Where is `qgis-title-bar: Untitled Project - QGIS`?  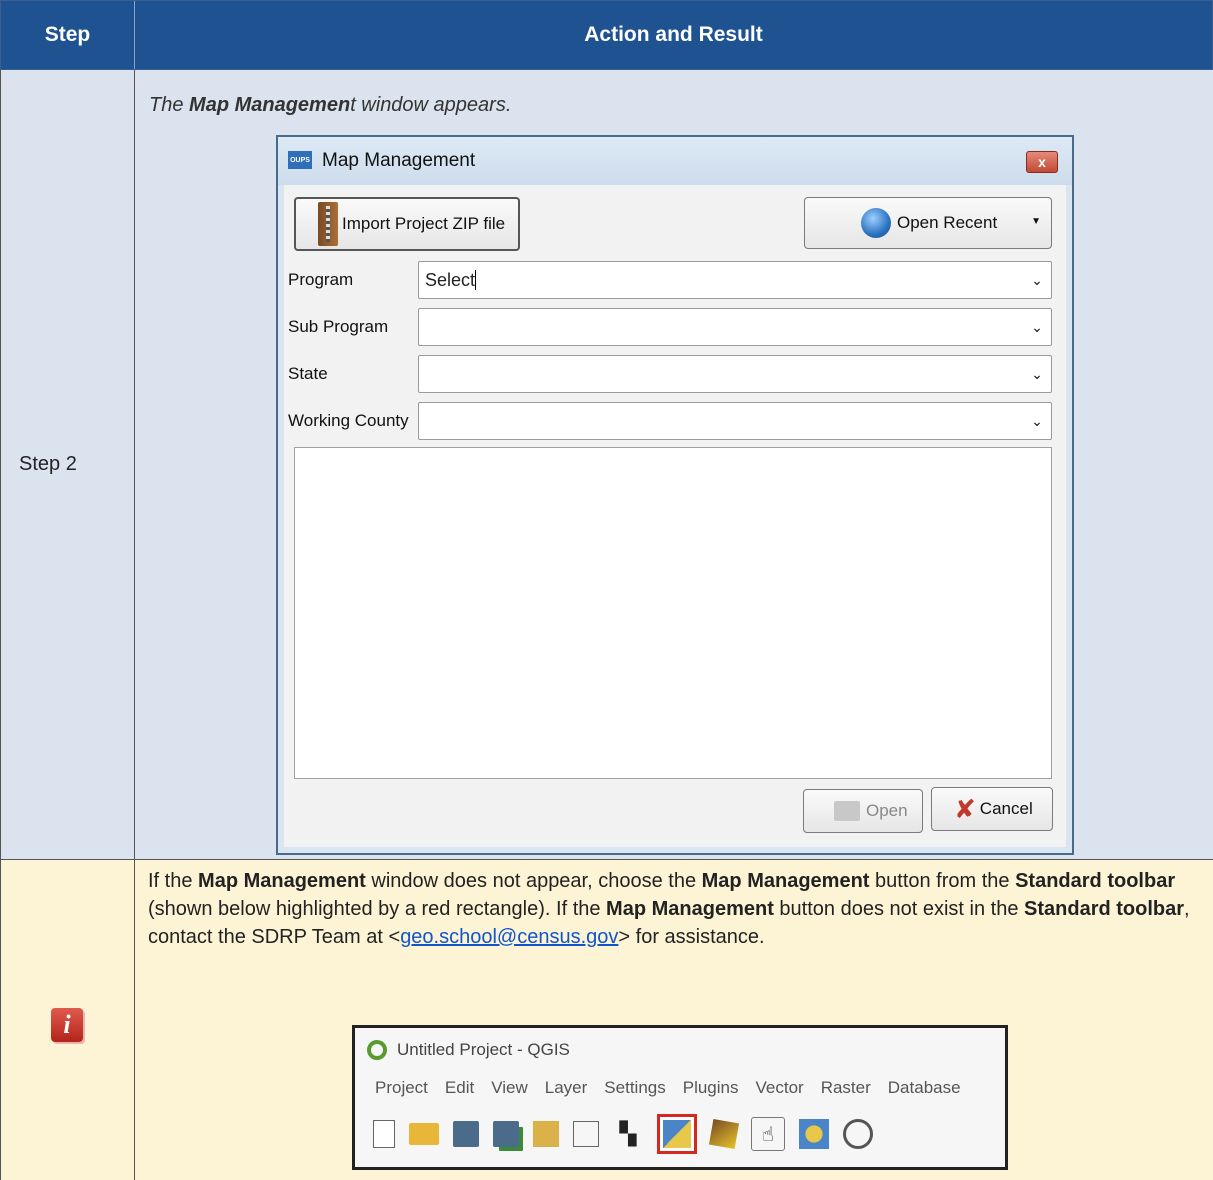 qgis-title-bar: Untitled Project - QGIS is located at coordinates (468, 1050).